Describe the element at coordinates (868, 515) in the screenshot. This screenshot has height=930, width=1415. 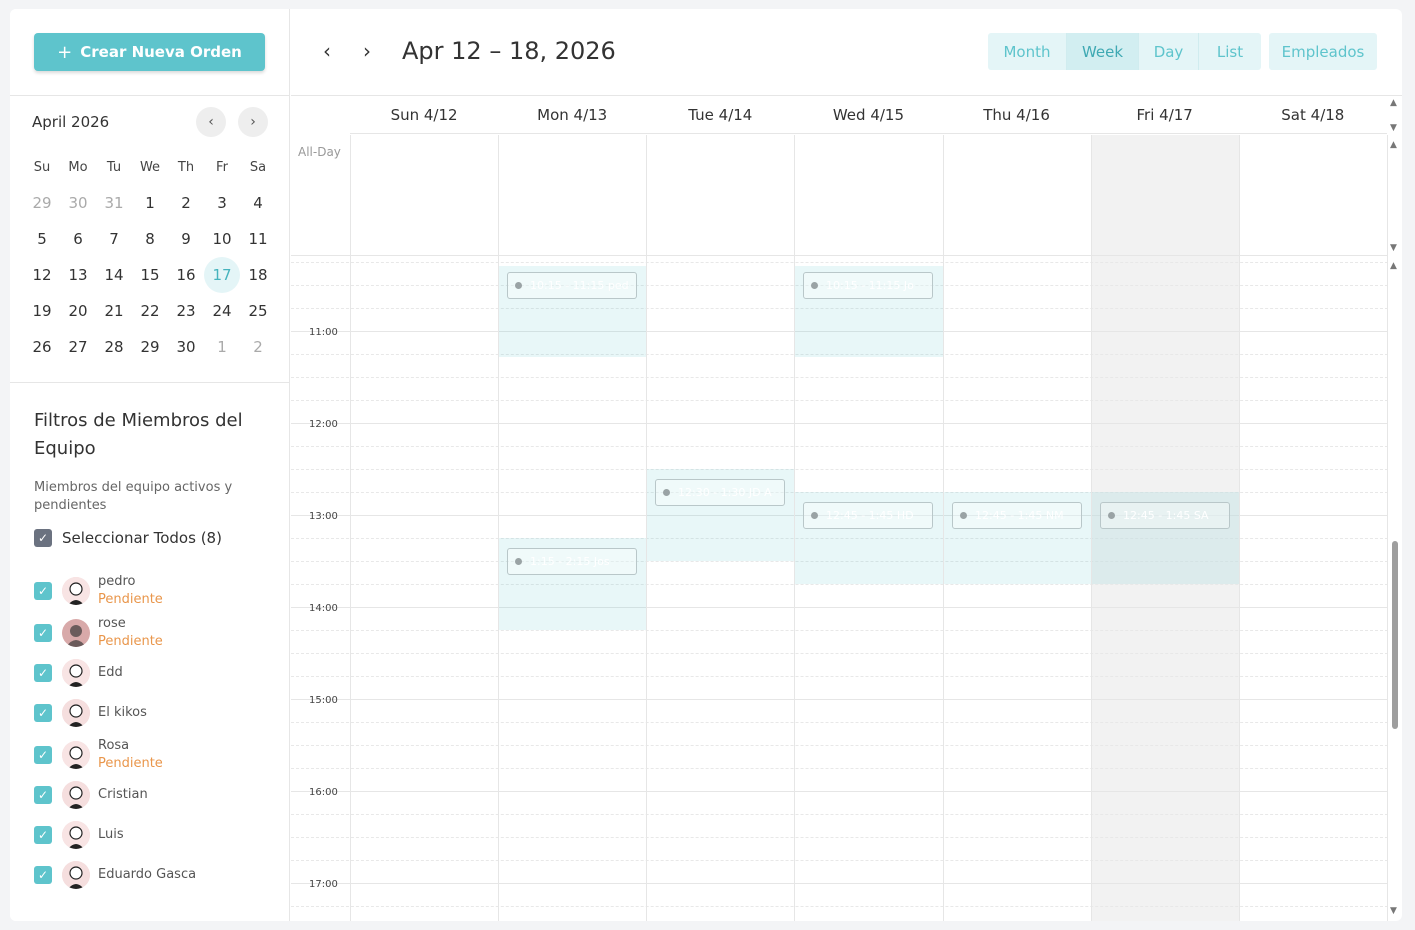
I see `event-chip: 12:45 - 1:45 HD` at that location.